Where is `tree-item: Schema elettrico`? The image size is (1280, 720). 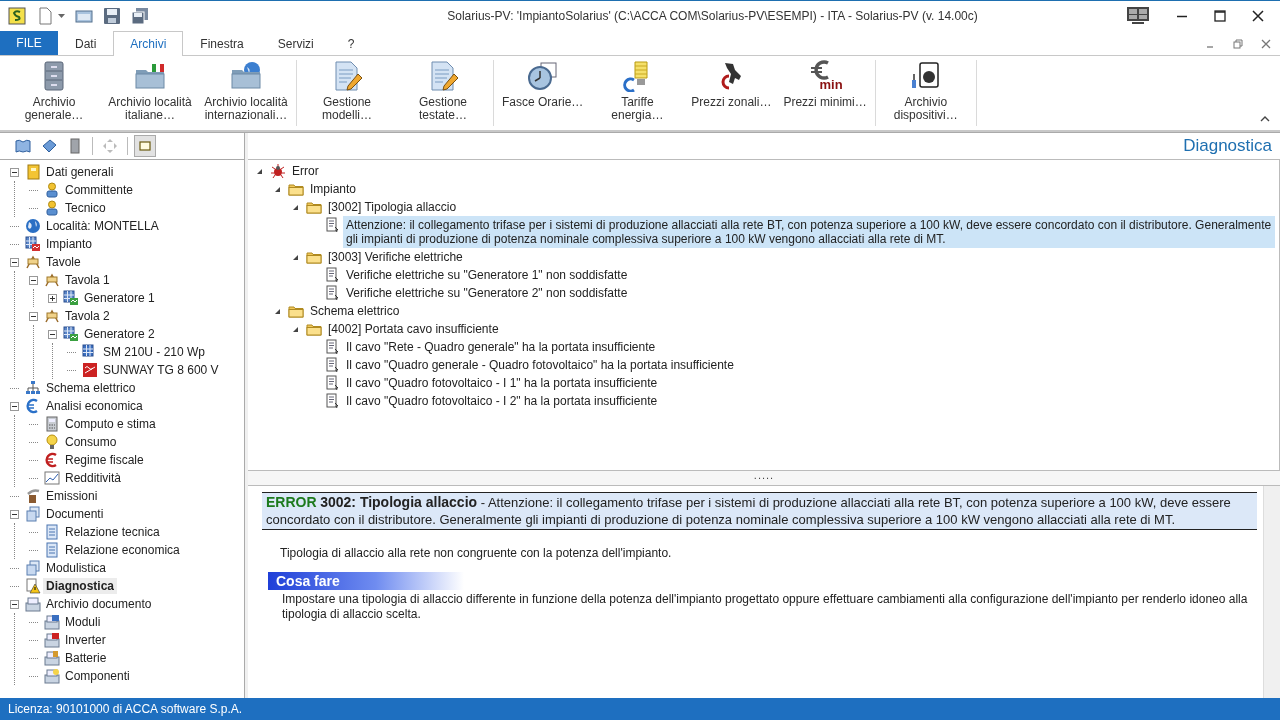 tree-item: Schema elettrico is located at coordinates (91, 388).